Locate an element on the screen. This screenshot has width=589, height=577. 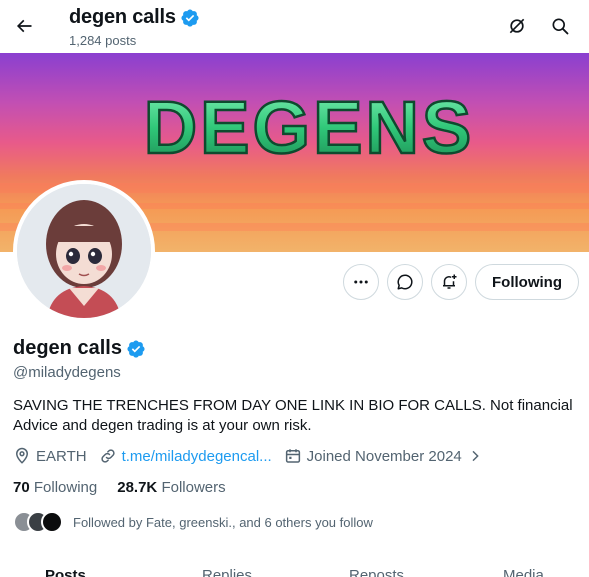
profile-display-name: degen calls is located at coordinates (67, 348).